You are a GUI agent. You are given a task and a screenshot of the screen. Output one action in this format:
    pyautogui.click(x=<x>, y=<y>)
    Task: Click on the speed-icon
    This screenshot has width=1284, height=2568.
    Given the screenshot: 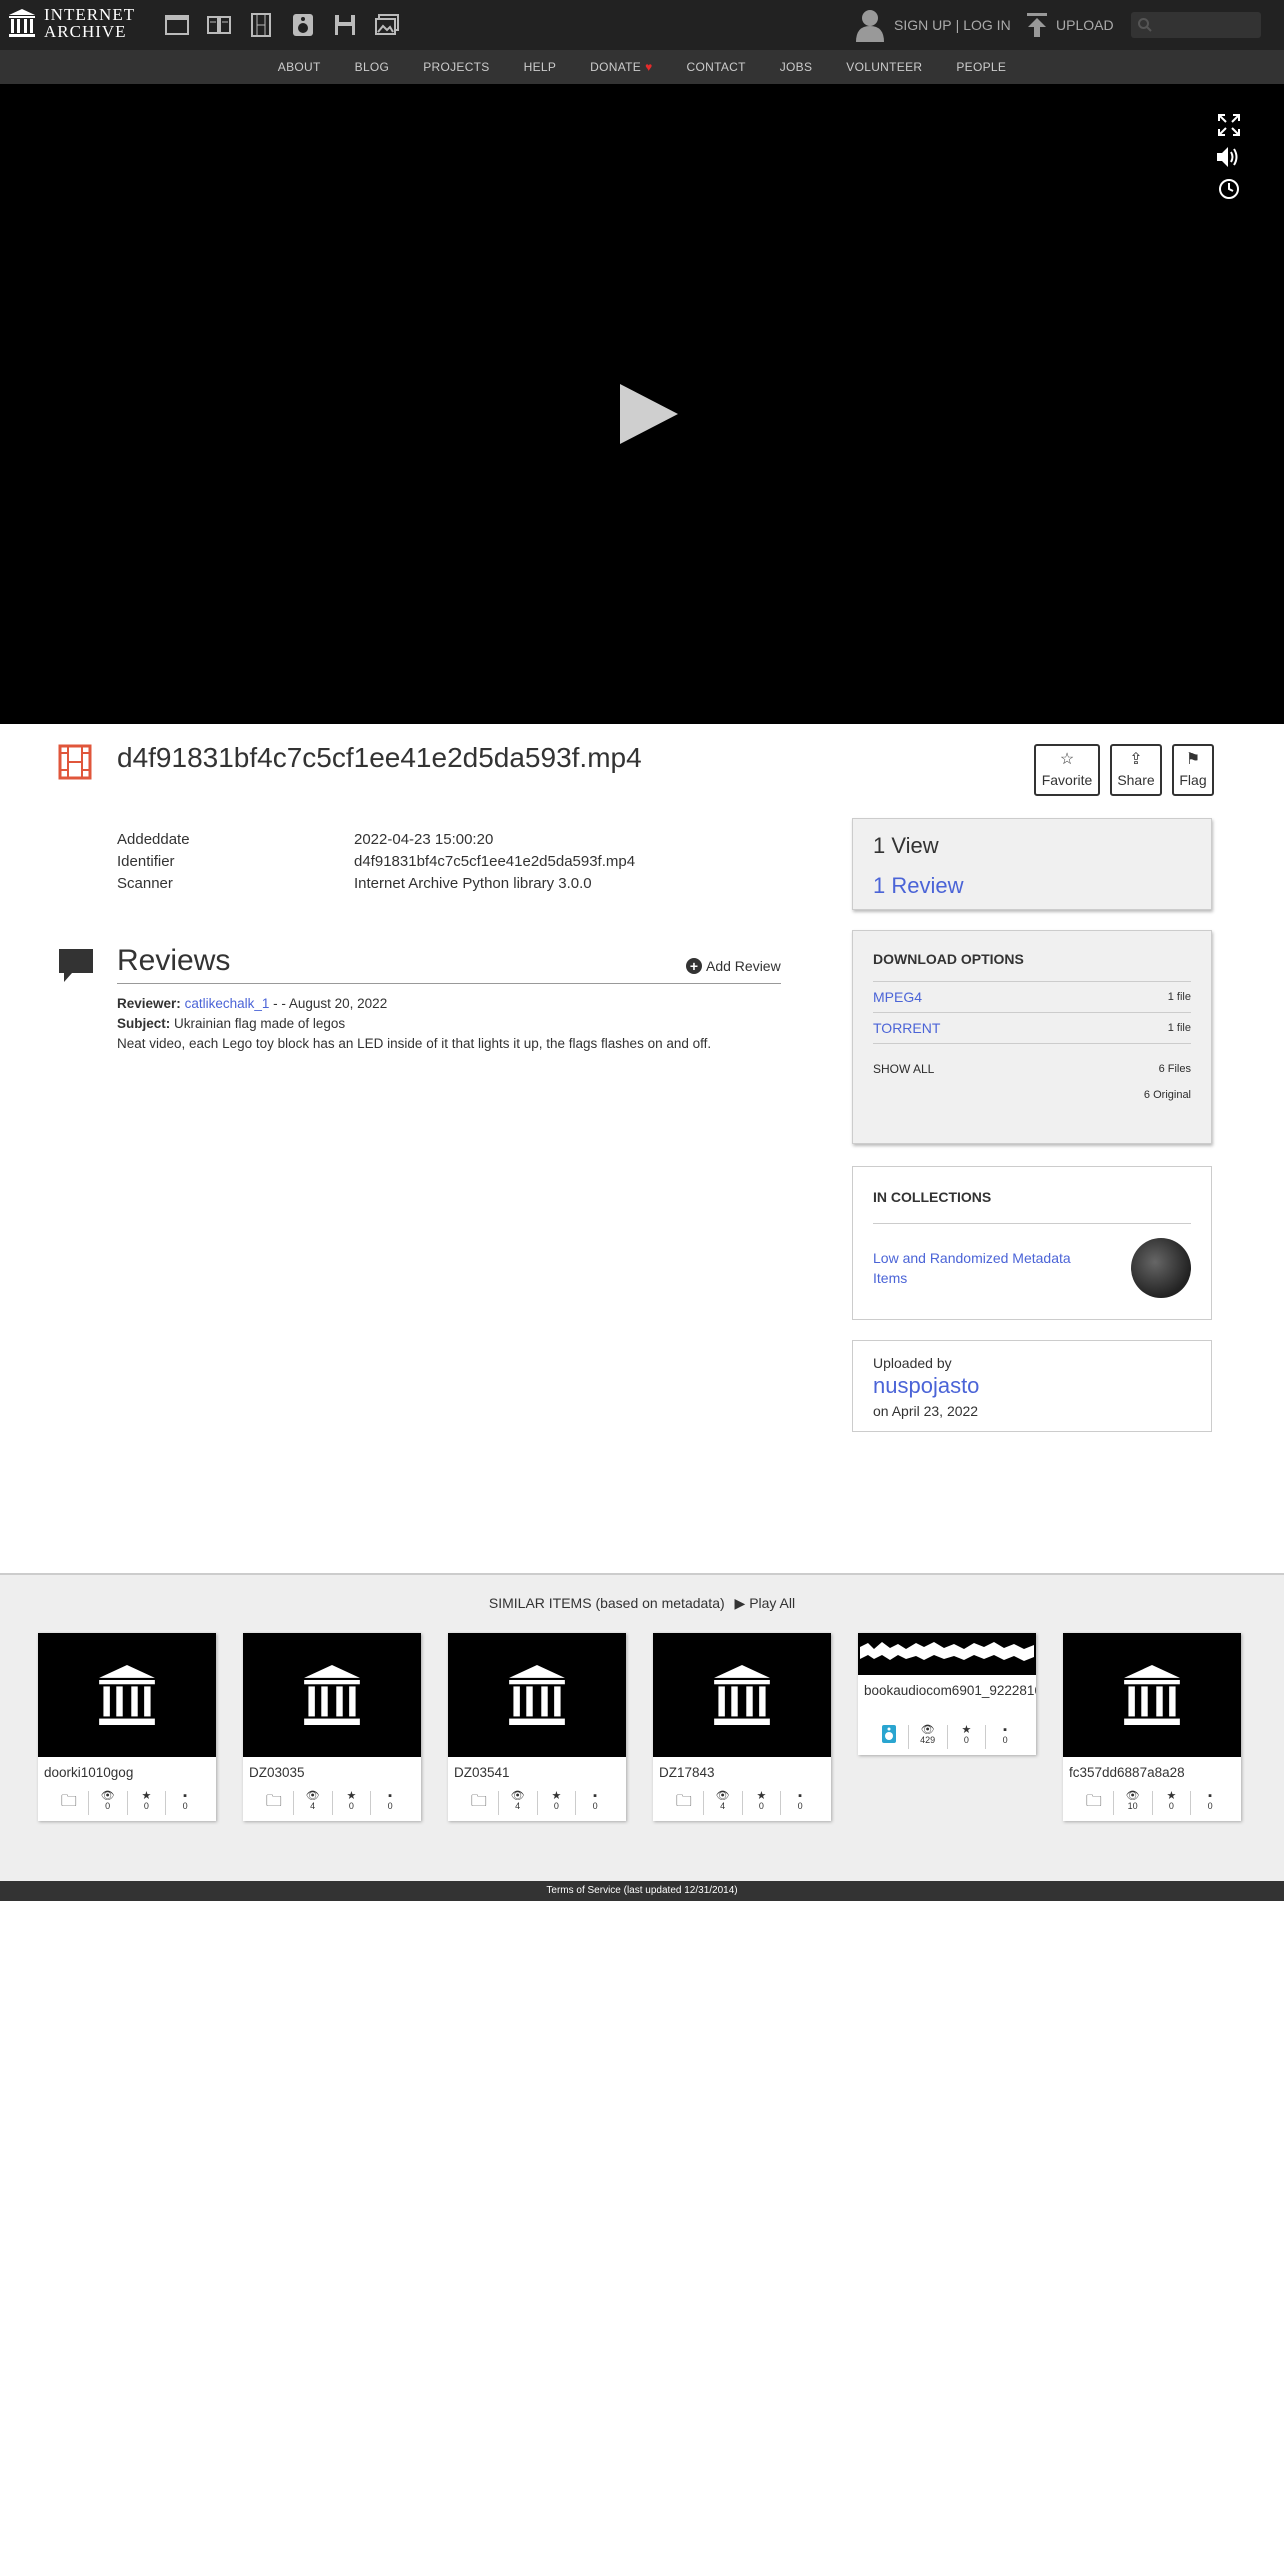 What is the action you would take?
    pyautogui.click(x=1229, y=189)
    